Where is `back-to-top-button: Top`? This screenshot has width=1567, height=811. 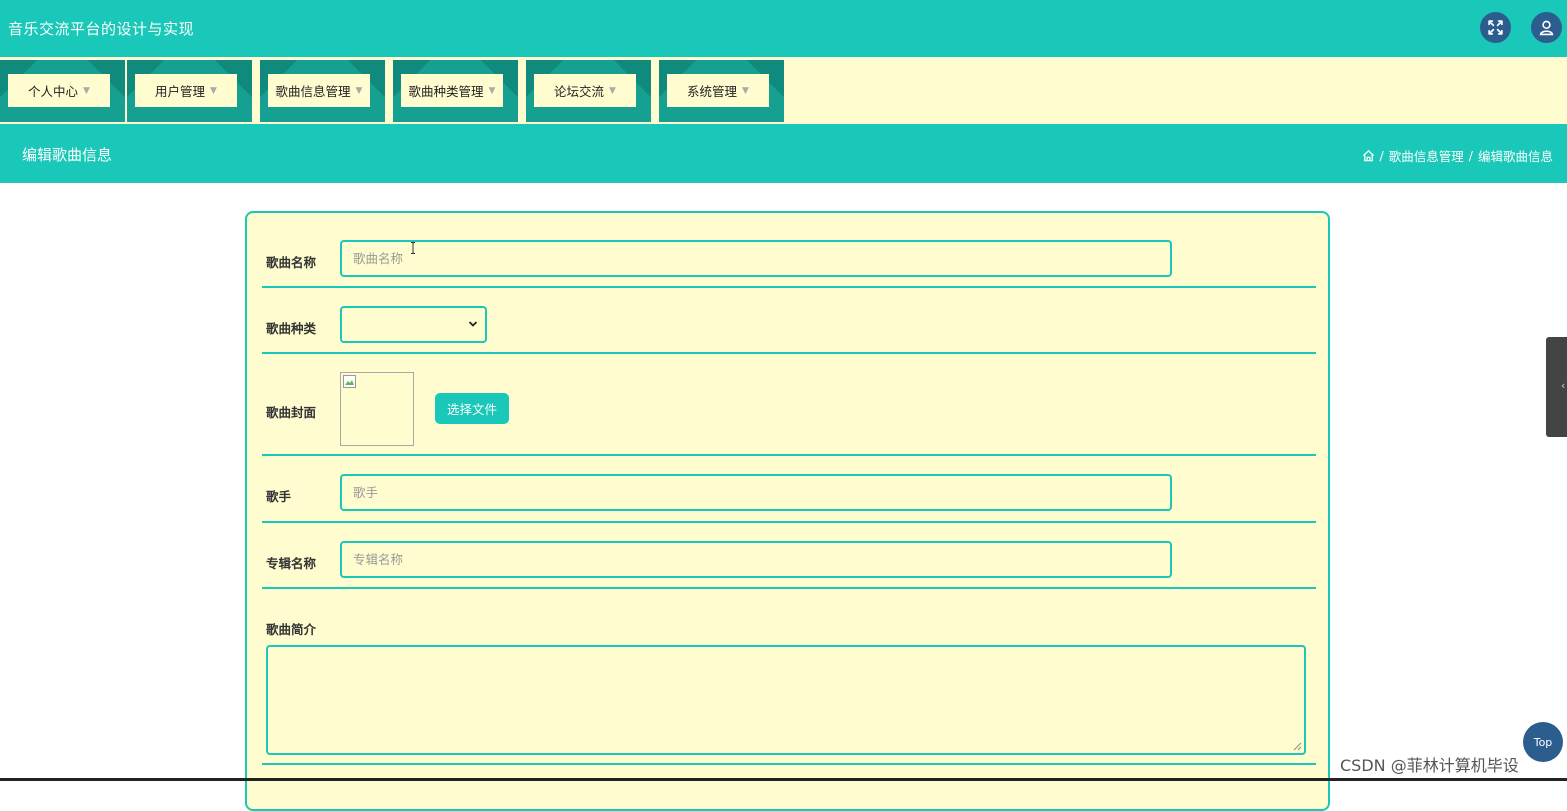
back-to-top-button: Top is located at coordinates (1543, 742).